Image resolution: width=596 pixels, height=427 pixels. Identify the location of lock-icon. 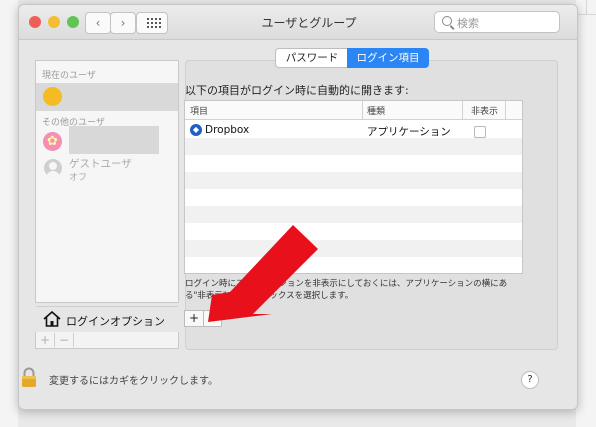
(29, 377).